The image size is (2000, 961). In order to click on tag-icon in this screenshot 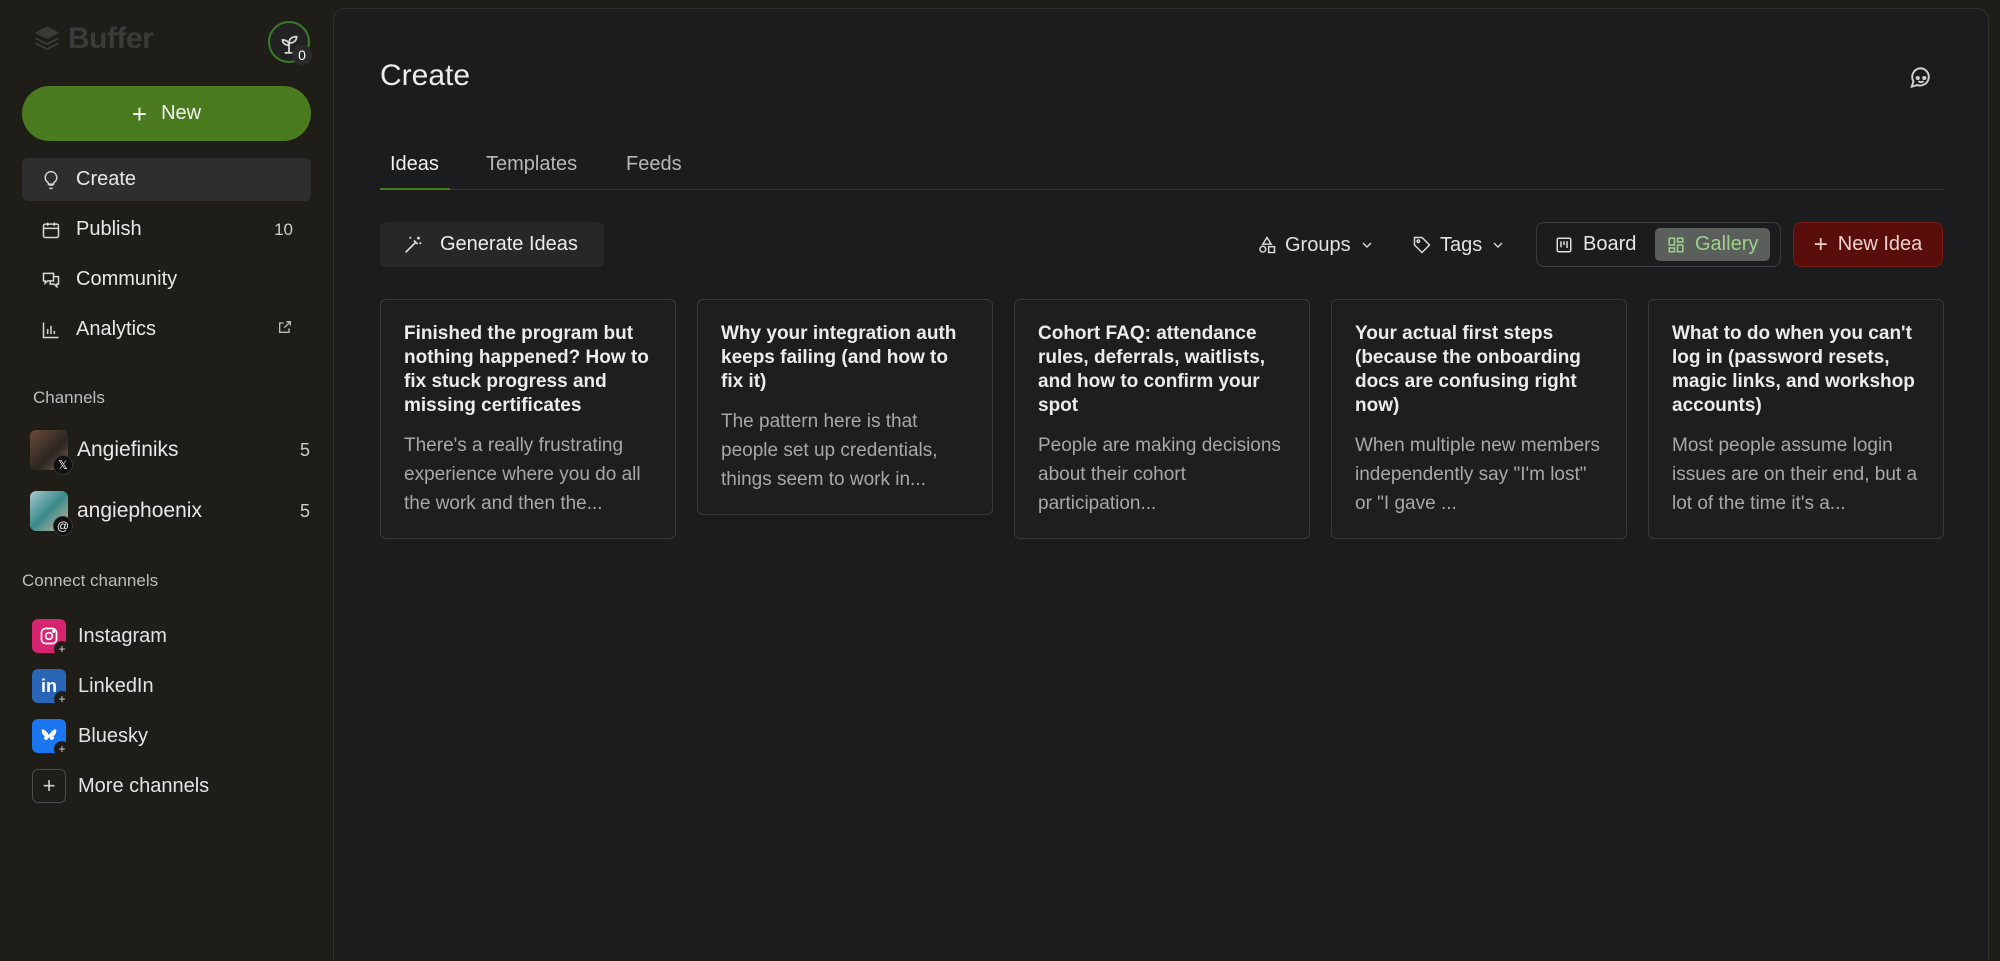, I will do `click(1422, 245)`.